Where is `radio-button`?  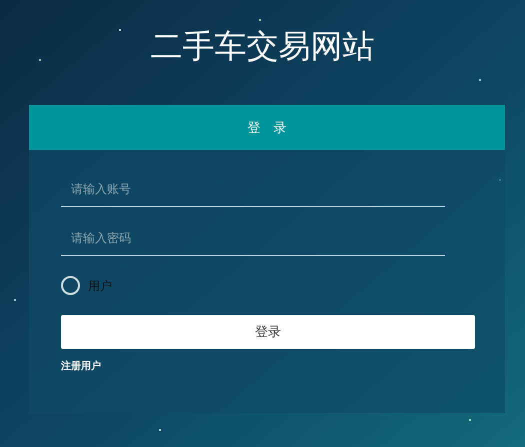
radio-button is located at coordinates (70, 285).